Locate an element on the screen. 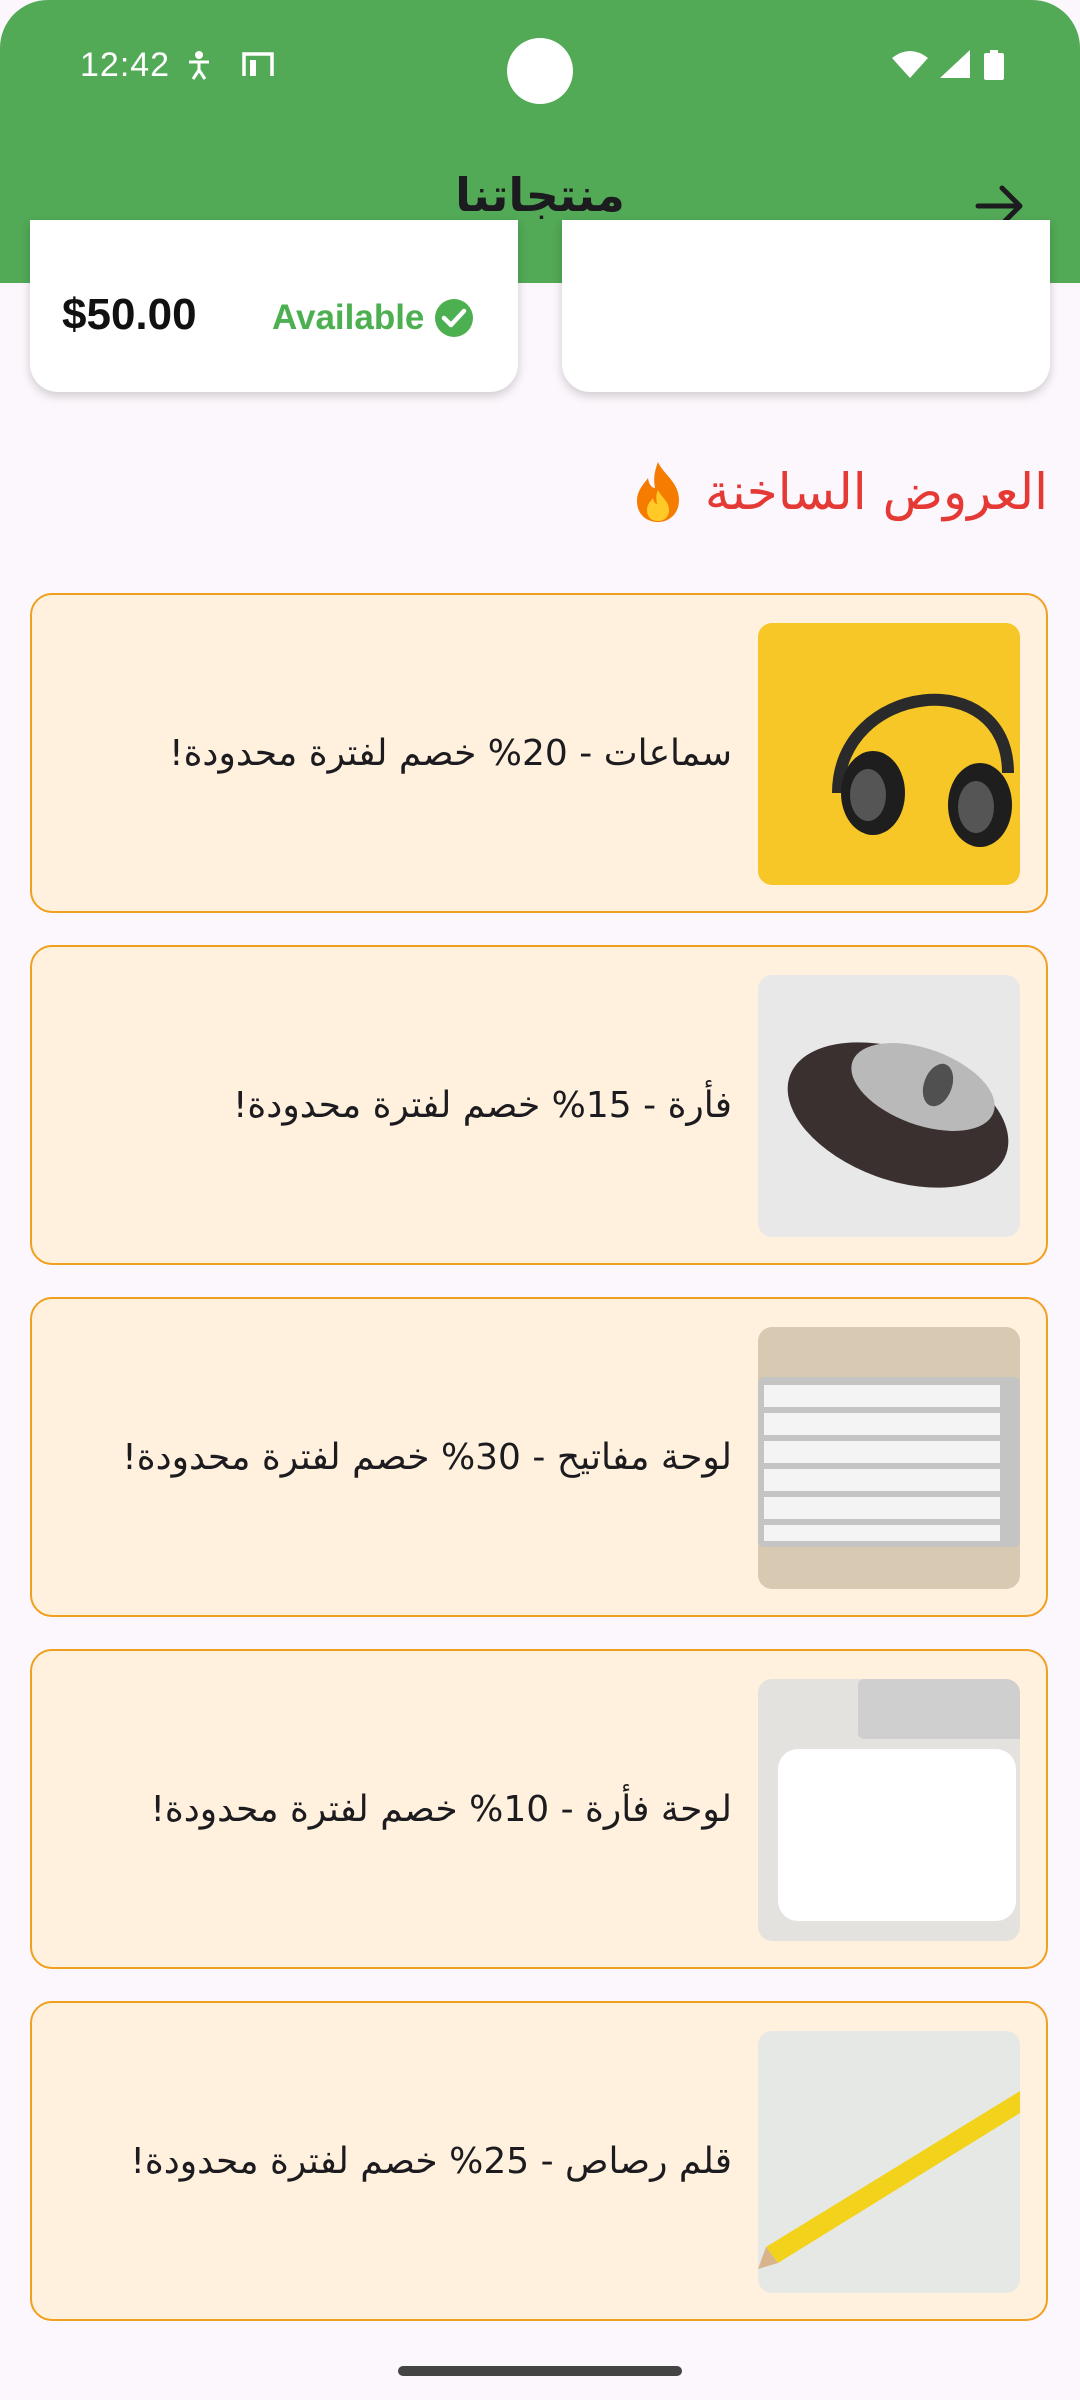 Image resolution: width=1080 pixels, height=2400 pixels. list-item: لوحة فأرة - 10% خصم لفترة محدودة! is located at coordinates (539, 1809).